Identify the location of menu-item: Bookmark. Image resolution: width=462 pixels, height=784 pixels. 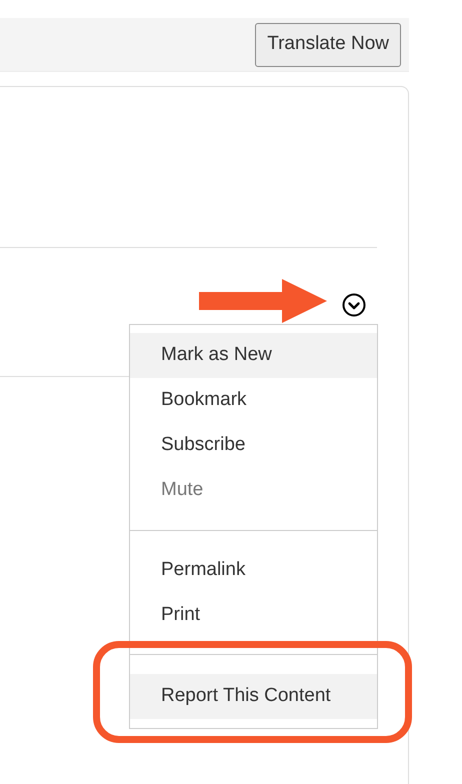
(253, 400).